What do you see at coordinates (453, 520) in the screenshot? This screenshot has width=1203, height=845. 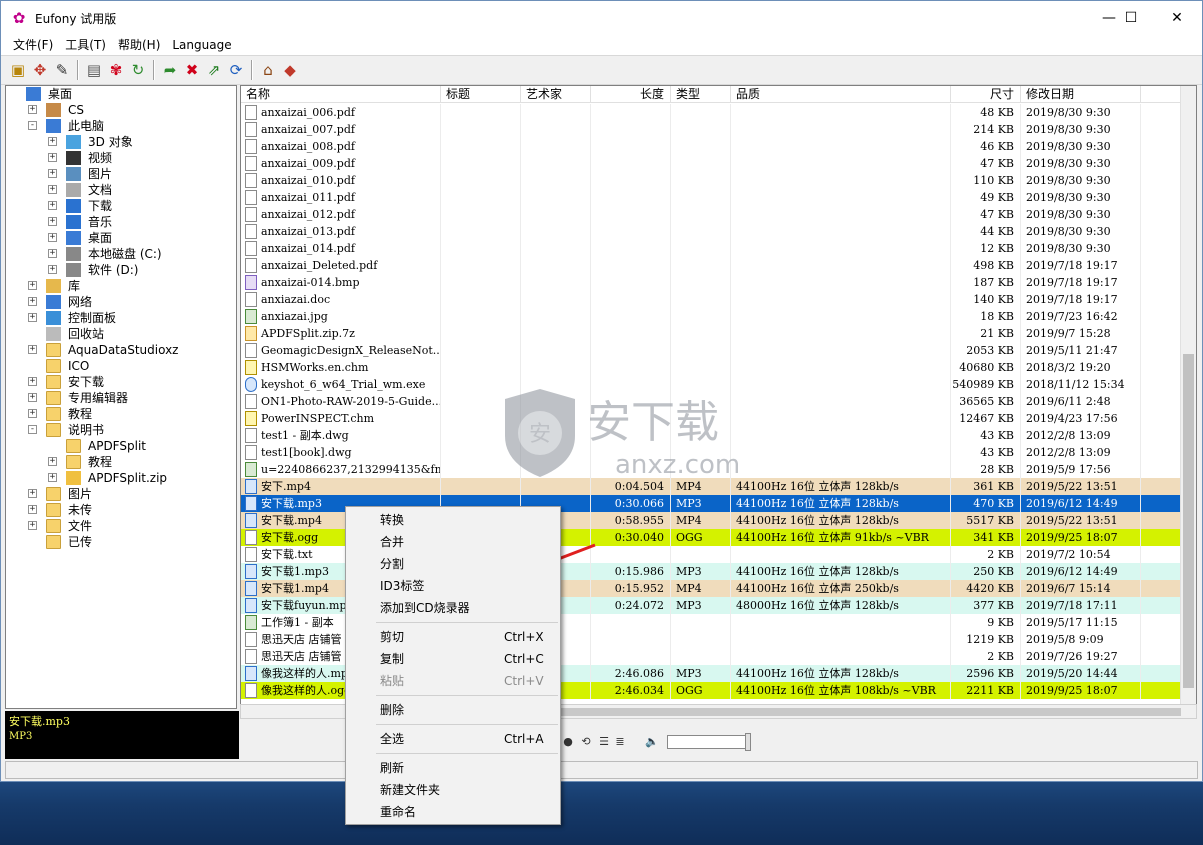 I see `context-menu-item: 转换` at bounding box center [453, 520].